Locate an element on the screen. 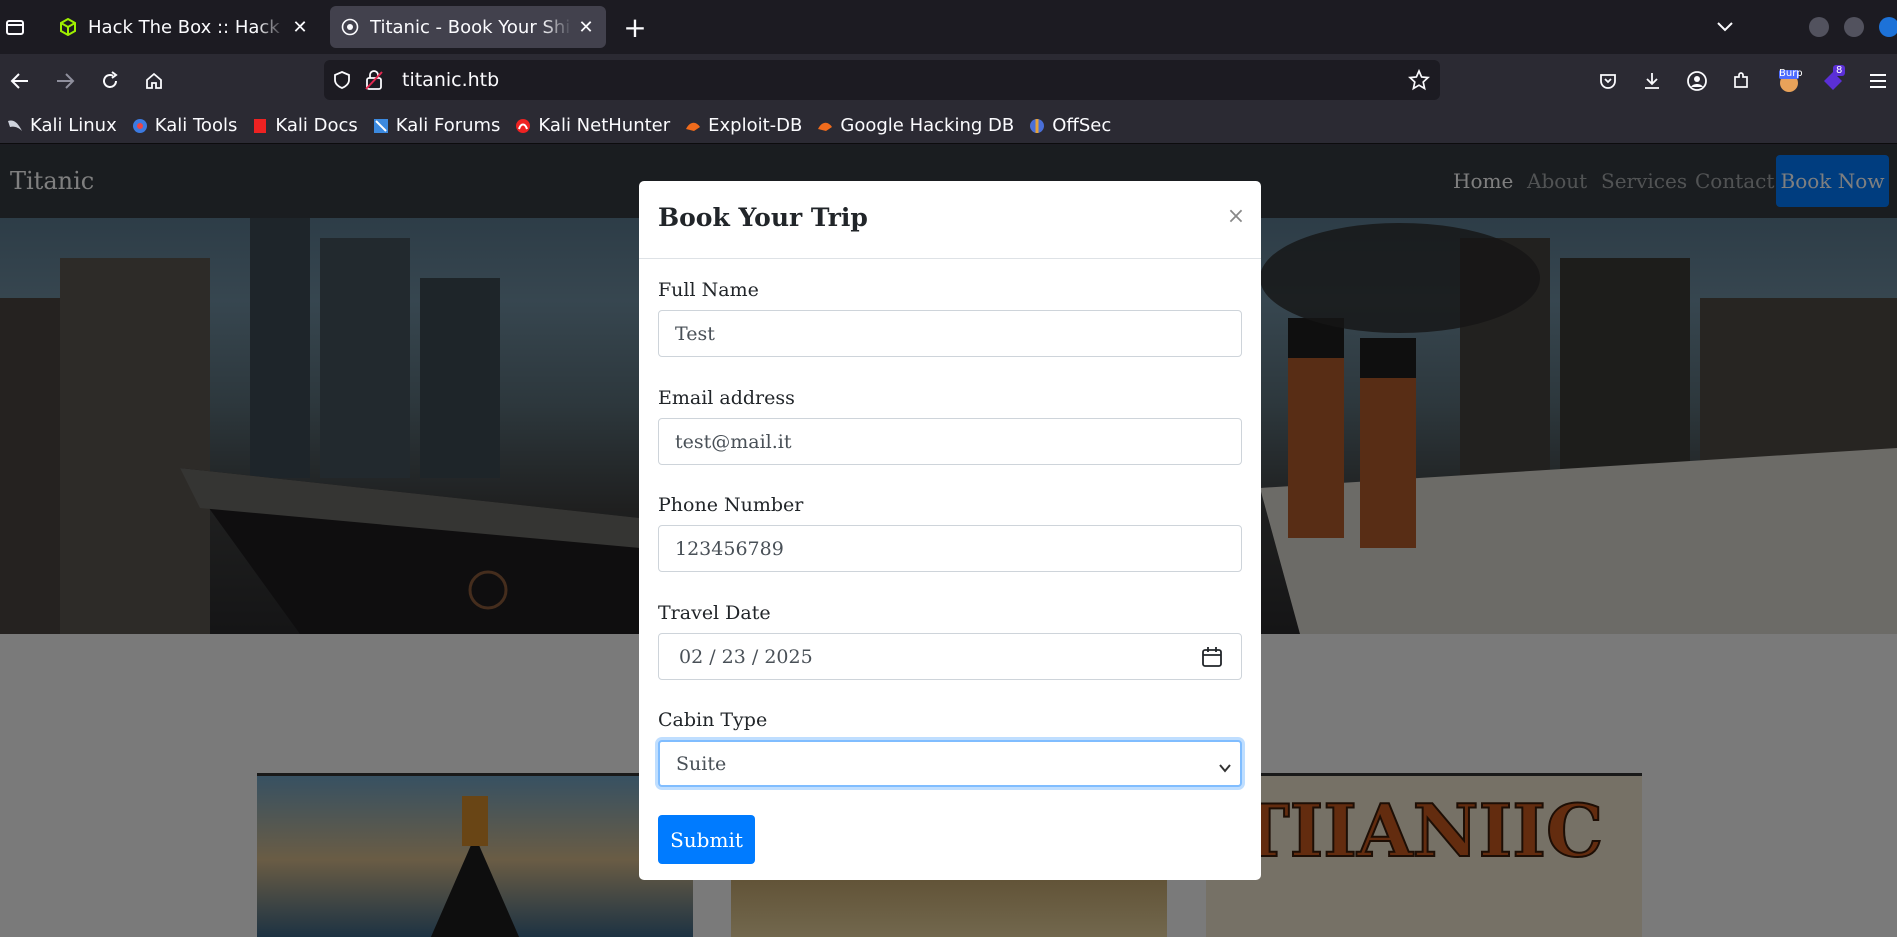  close-icon: × is located at coordinates (1236, 216).